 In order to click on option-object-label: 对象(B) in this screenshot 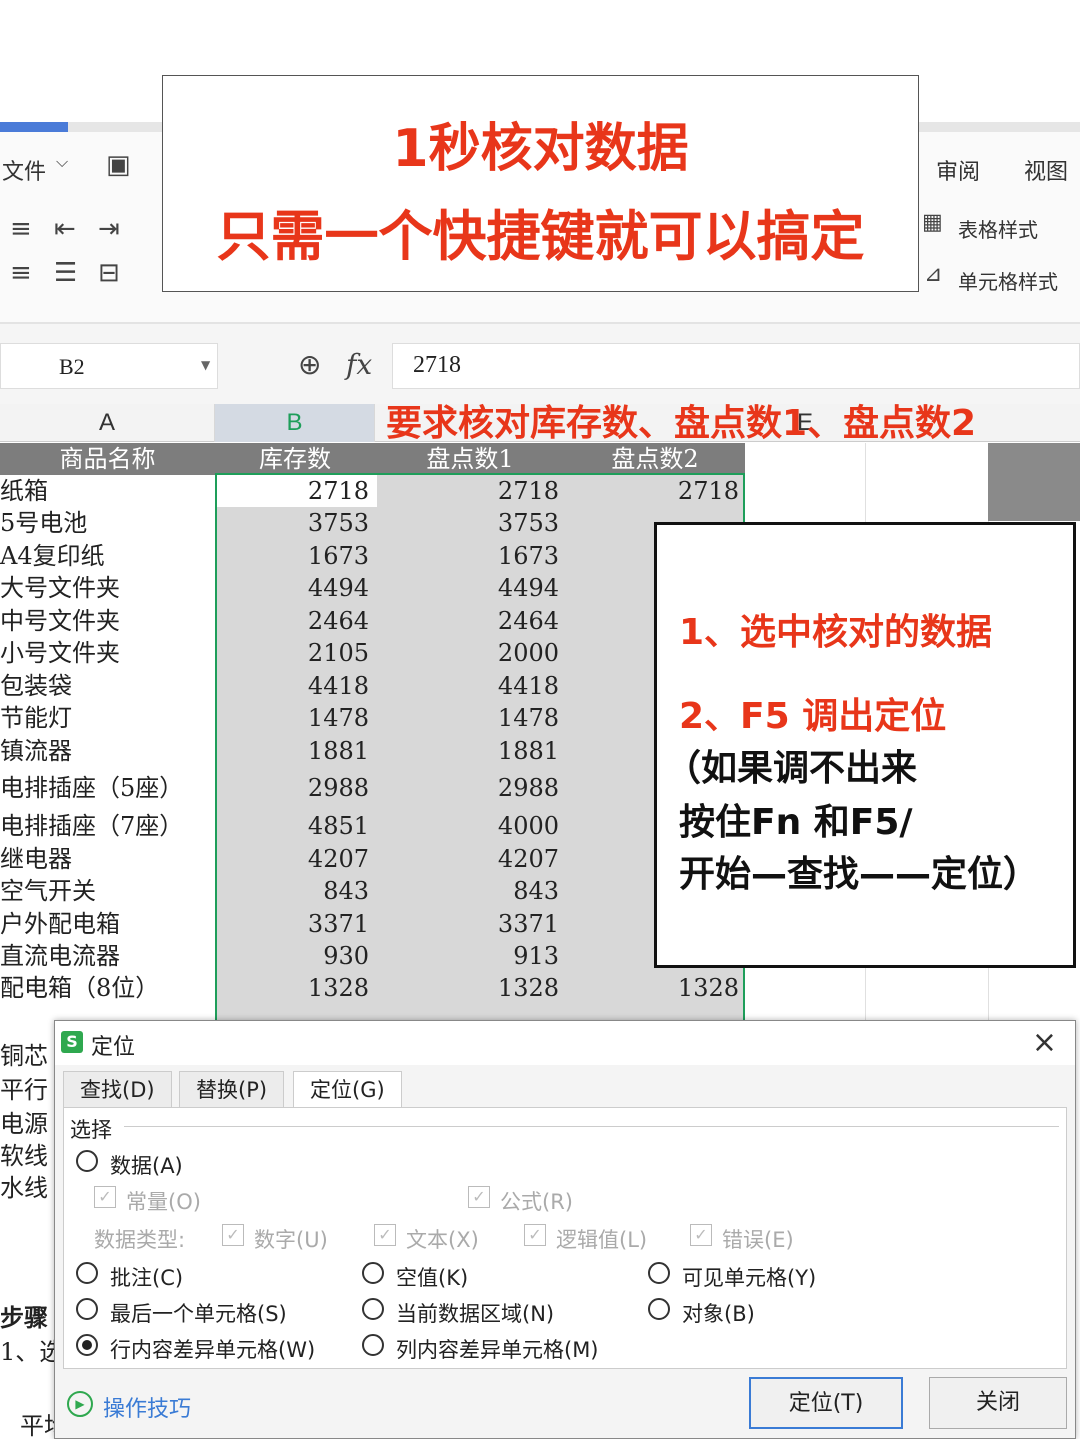, I will do `click(718, 1313)`.